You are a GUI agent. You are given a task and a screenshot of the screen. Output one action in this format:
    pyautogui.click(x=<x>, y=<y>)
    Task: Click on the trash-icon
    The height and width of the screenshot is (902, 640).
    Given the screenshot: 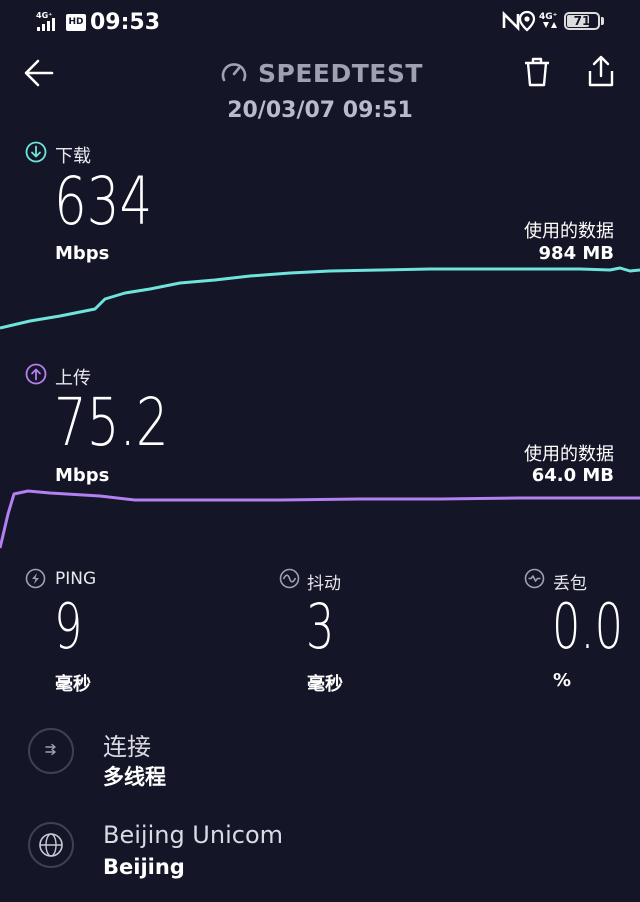 What is the action you would take?
    pyautogui.click(x=537, y=72)
    